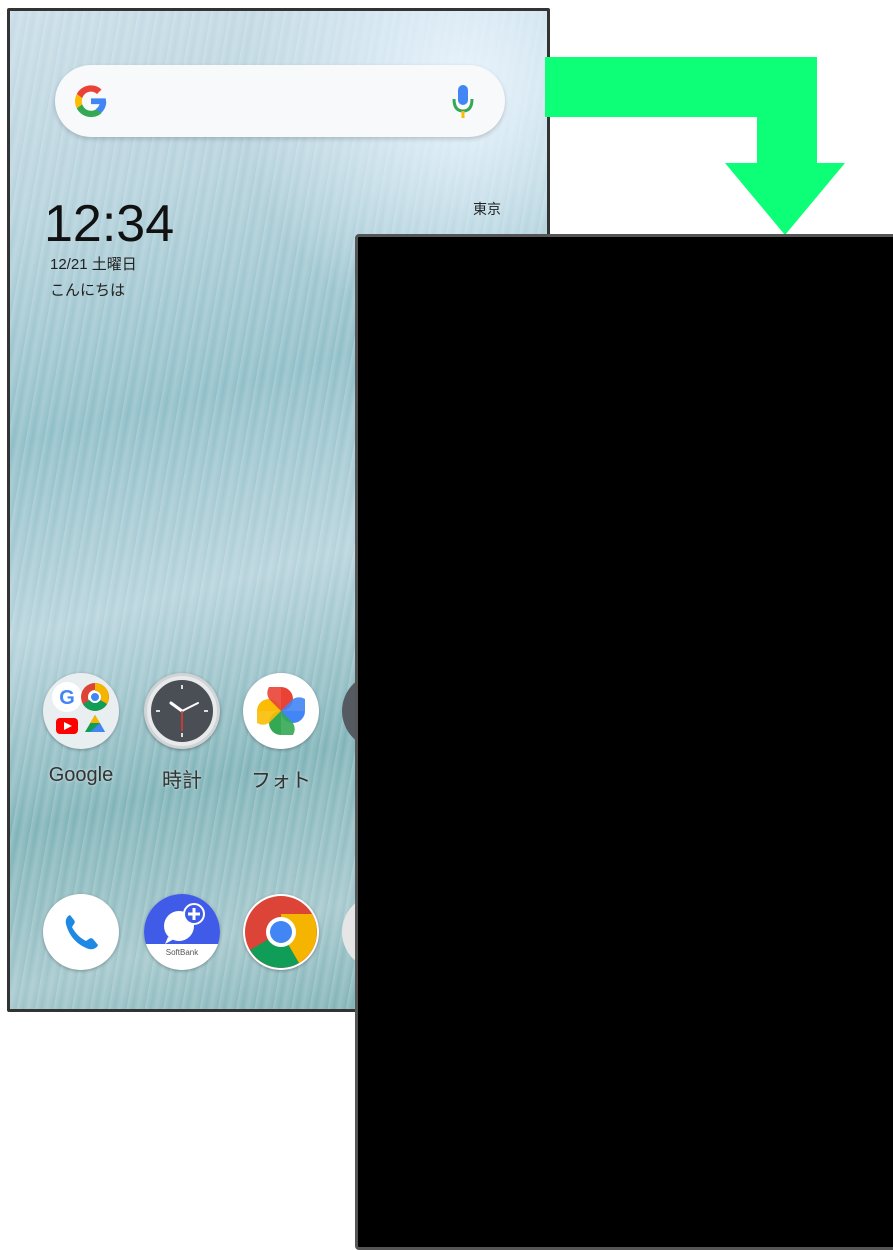  Describe the element at coordinates (80, 708) in the screenshot. I see `google-folder-icon: G` at that location.